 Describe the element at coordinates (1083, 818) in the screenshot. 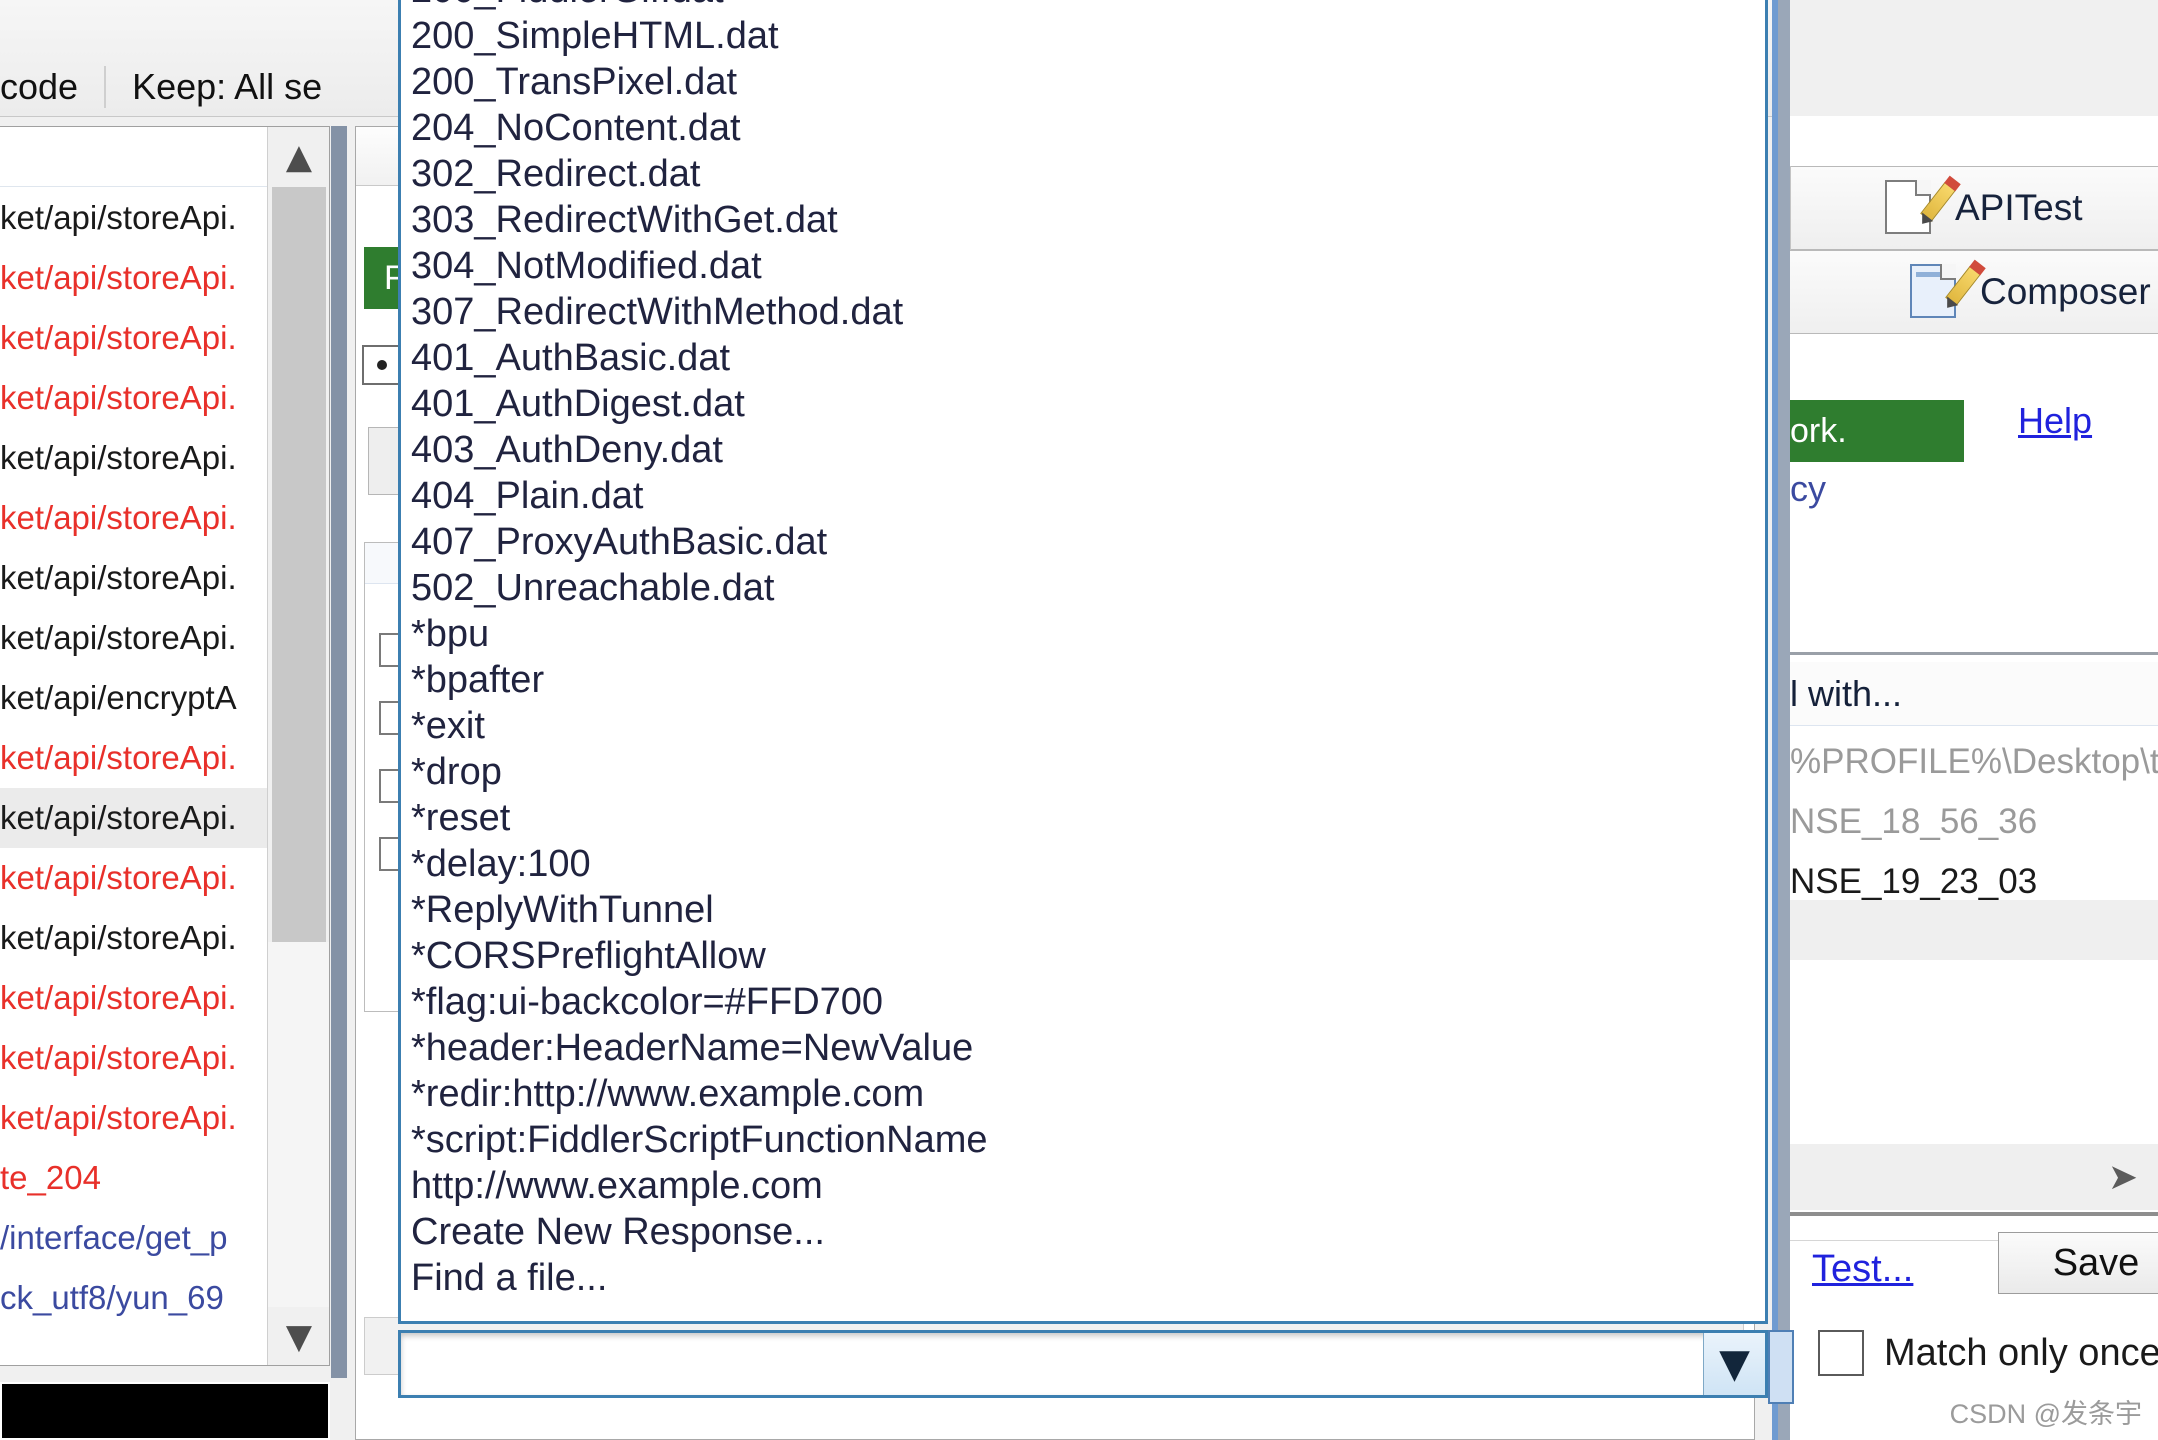

I see `dropdown-item: *reset` at that location.